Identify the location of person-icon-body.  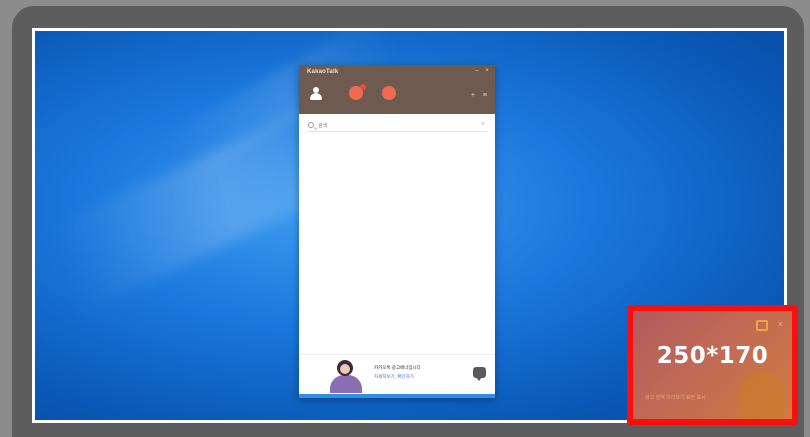
(316, 96).